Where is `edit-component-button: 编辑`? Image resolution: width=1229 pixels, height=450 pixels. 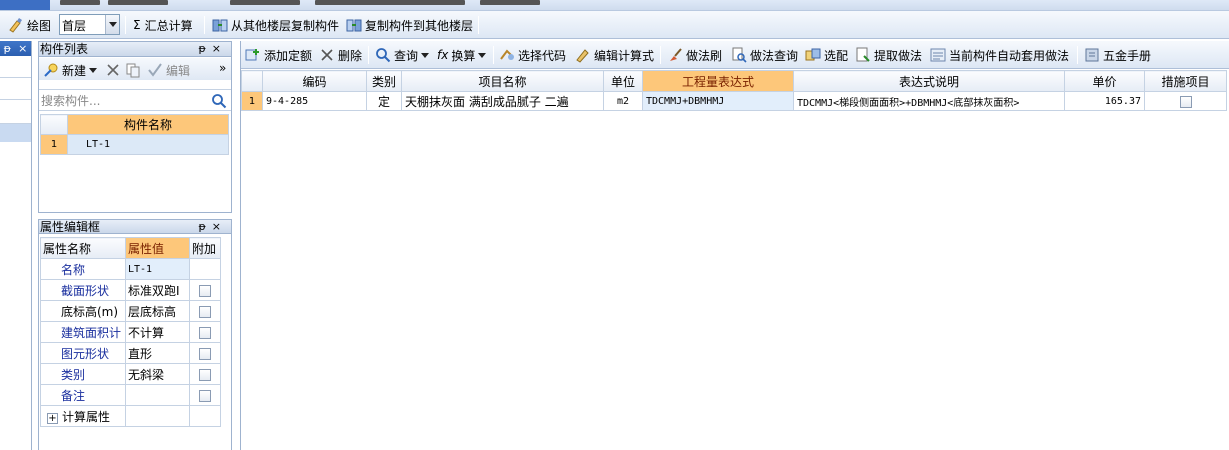 edit-component-button: 编辑 is located at coordinates (168, 70).